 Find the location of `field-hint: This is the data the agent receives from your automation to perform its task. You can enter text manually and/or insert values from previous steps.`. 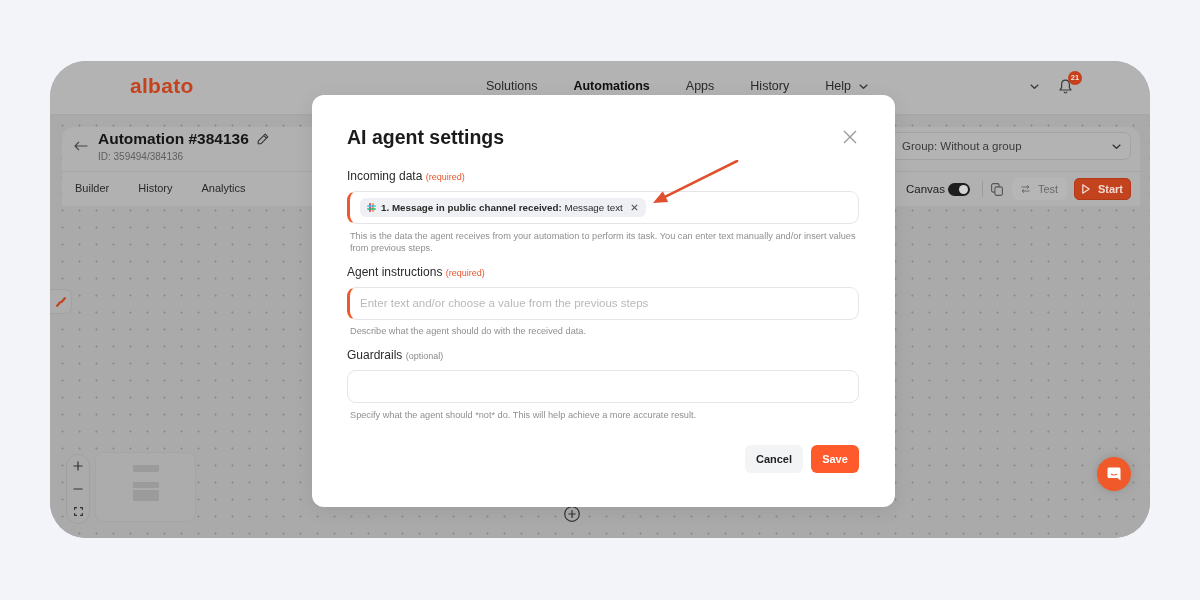

field-hint: This is the data the agent receives from your automation to perform its task. You can enter text manually and/or insert values from previous steps. is located at coordinates (603, 241).